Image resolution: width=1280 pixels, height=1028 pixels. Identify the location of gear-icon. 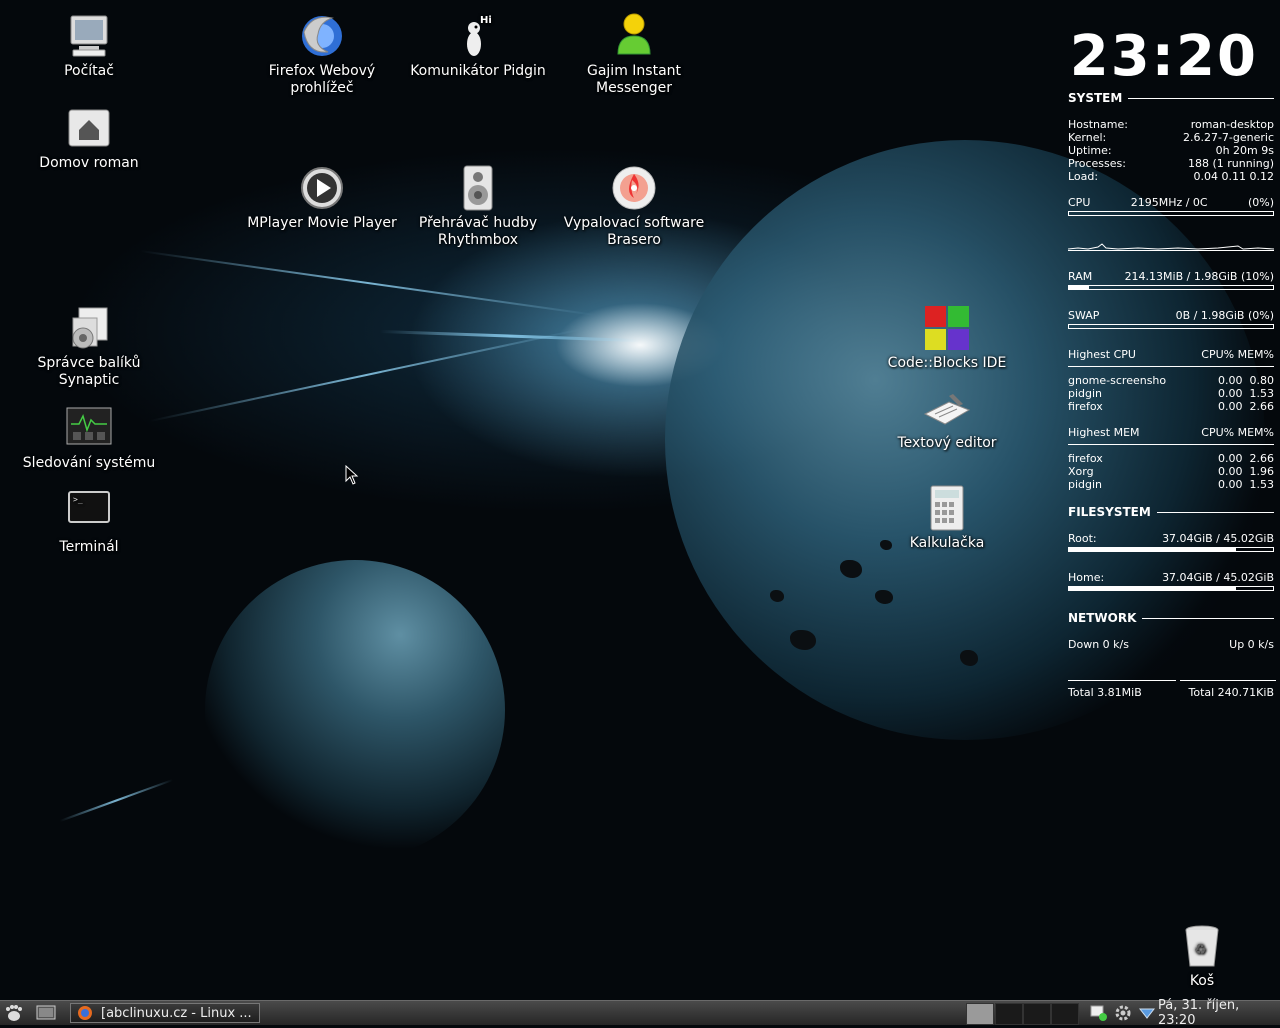
(1123, 1013).